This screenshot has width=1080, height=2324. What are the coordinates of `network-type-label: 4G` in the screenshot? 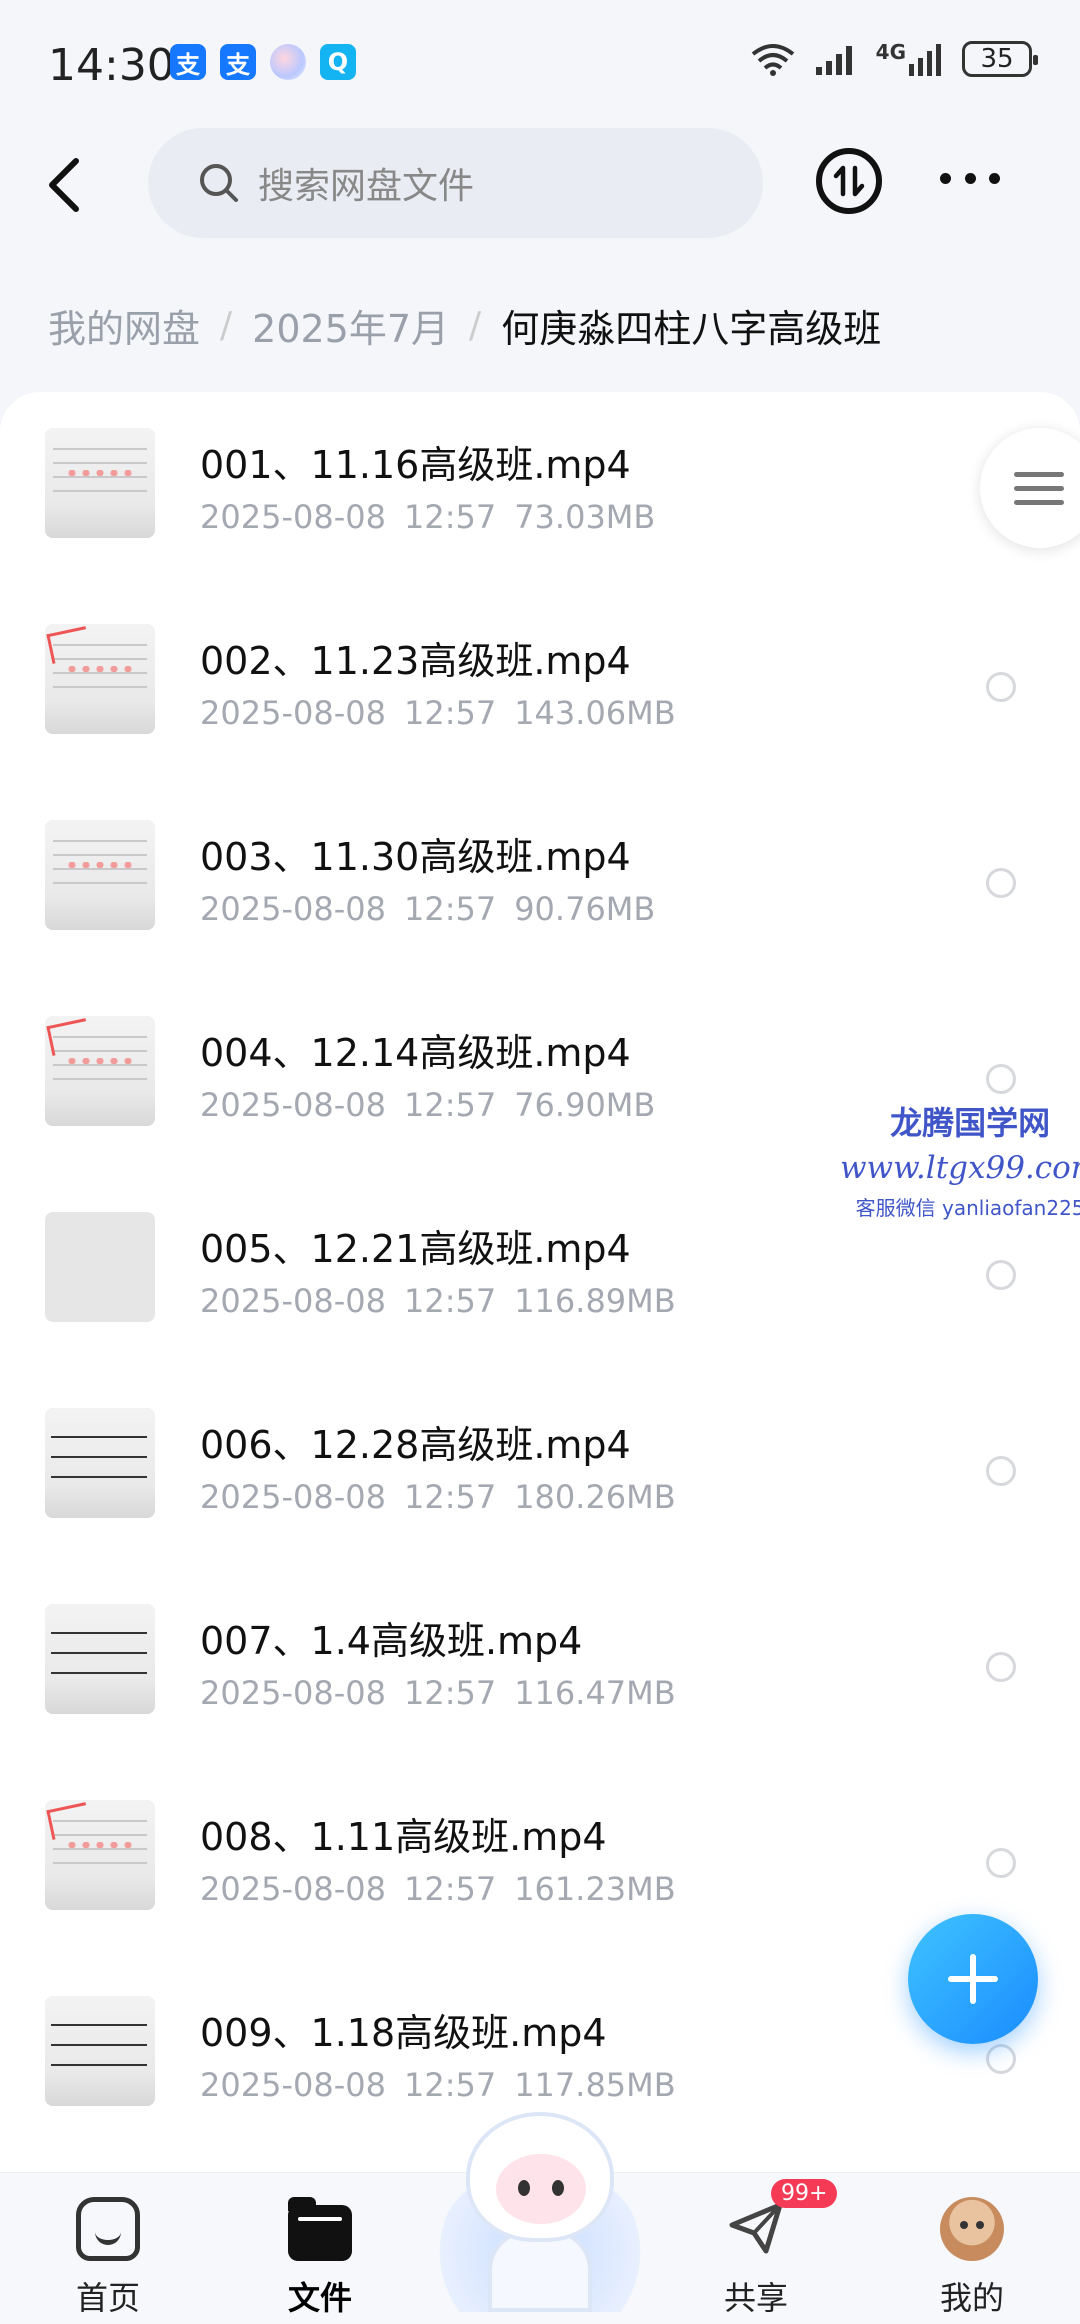 It's located at (890, 52).